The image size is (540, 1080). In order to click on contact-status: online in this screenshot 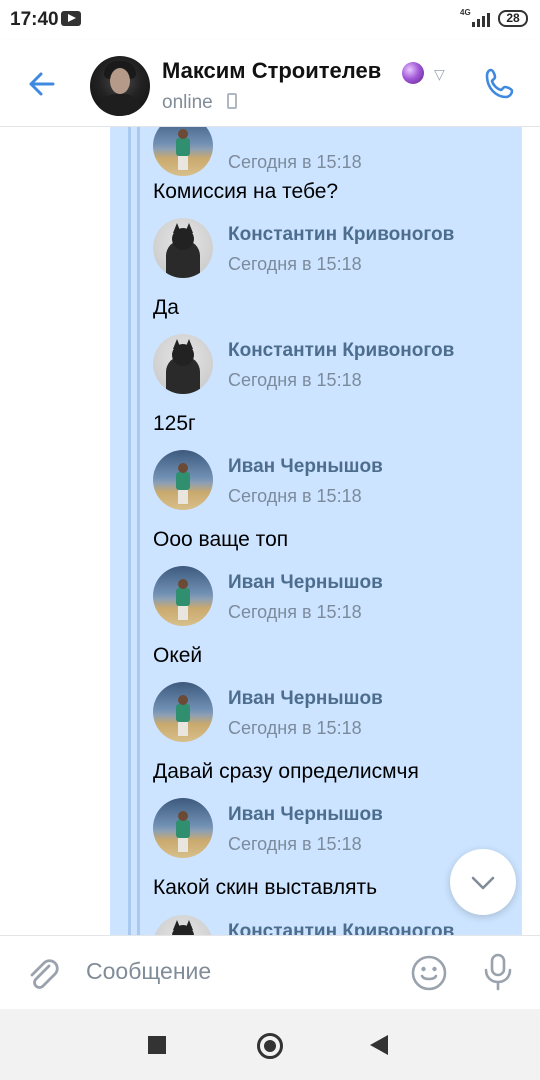, I will do `click(187, 102)`.